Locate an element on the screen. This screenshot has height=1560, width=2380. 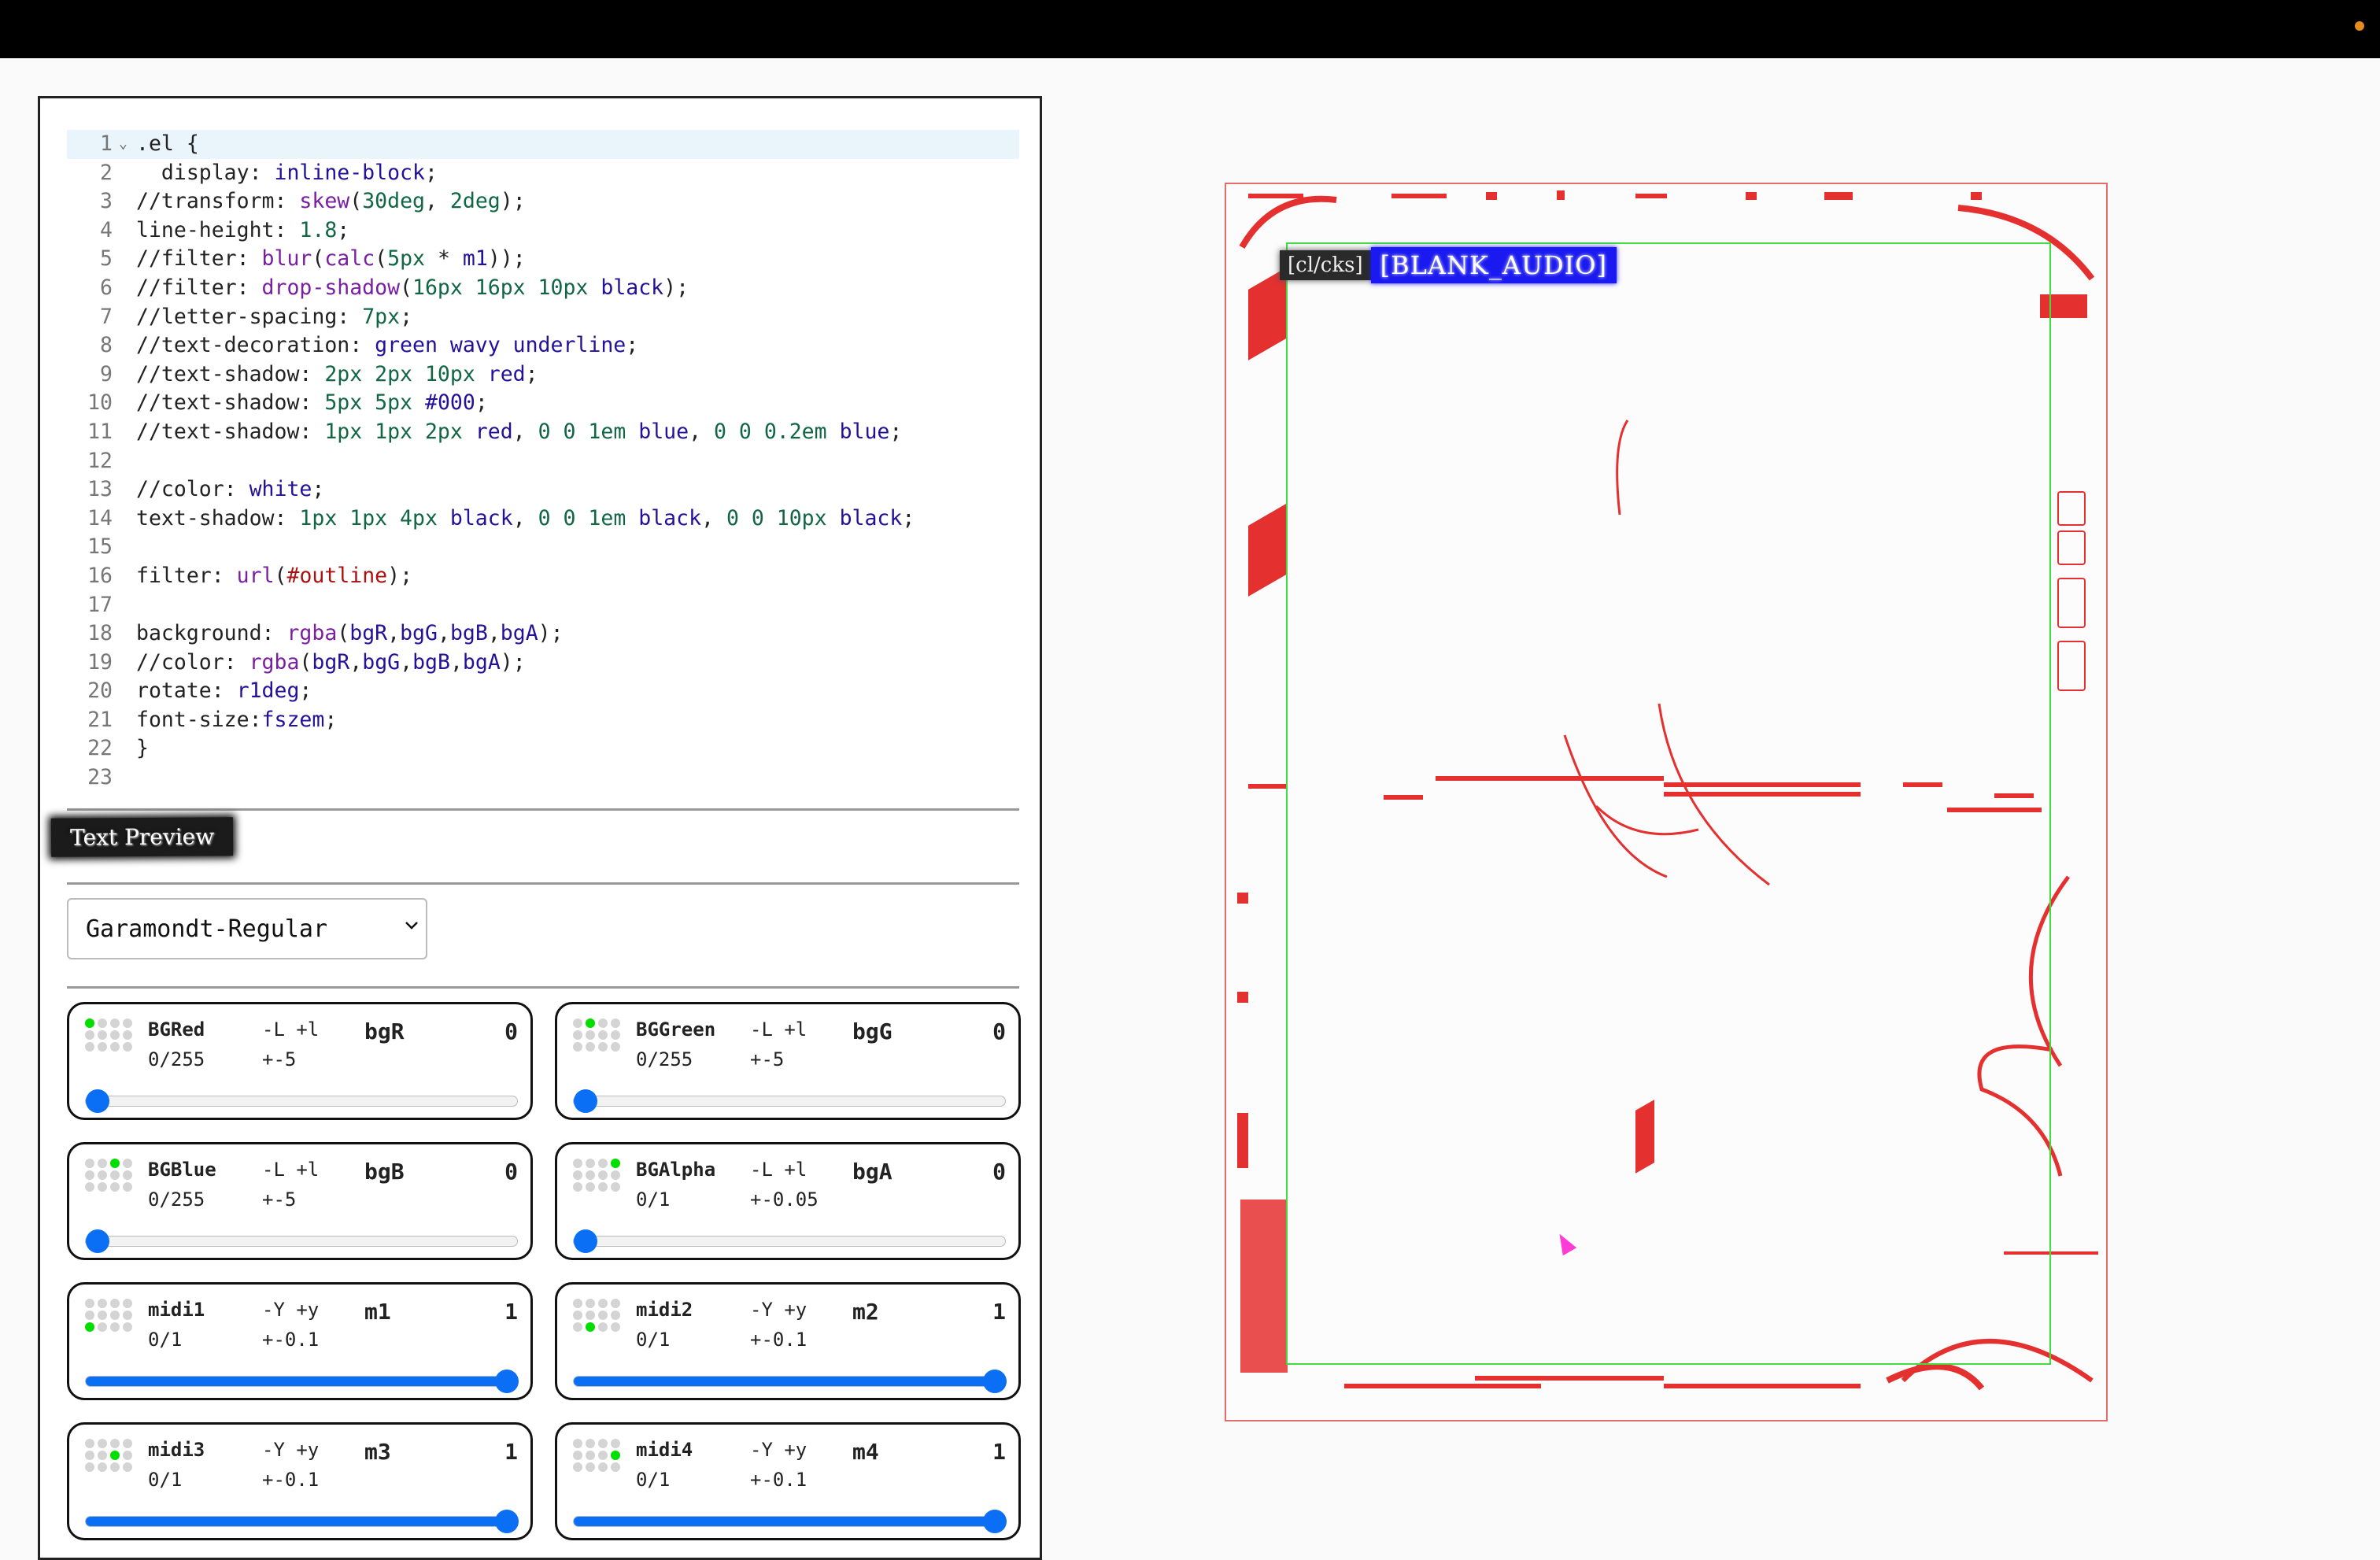
line-number: 5 is located at coordinates (106, 259).